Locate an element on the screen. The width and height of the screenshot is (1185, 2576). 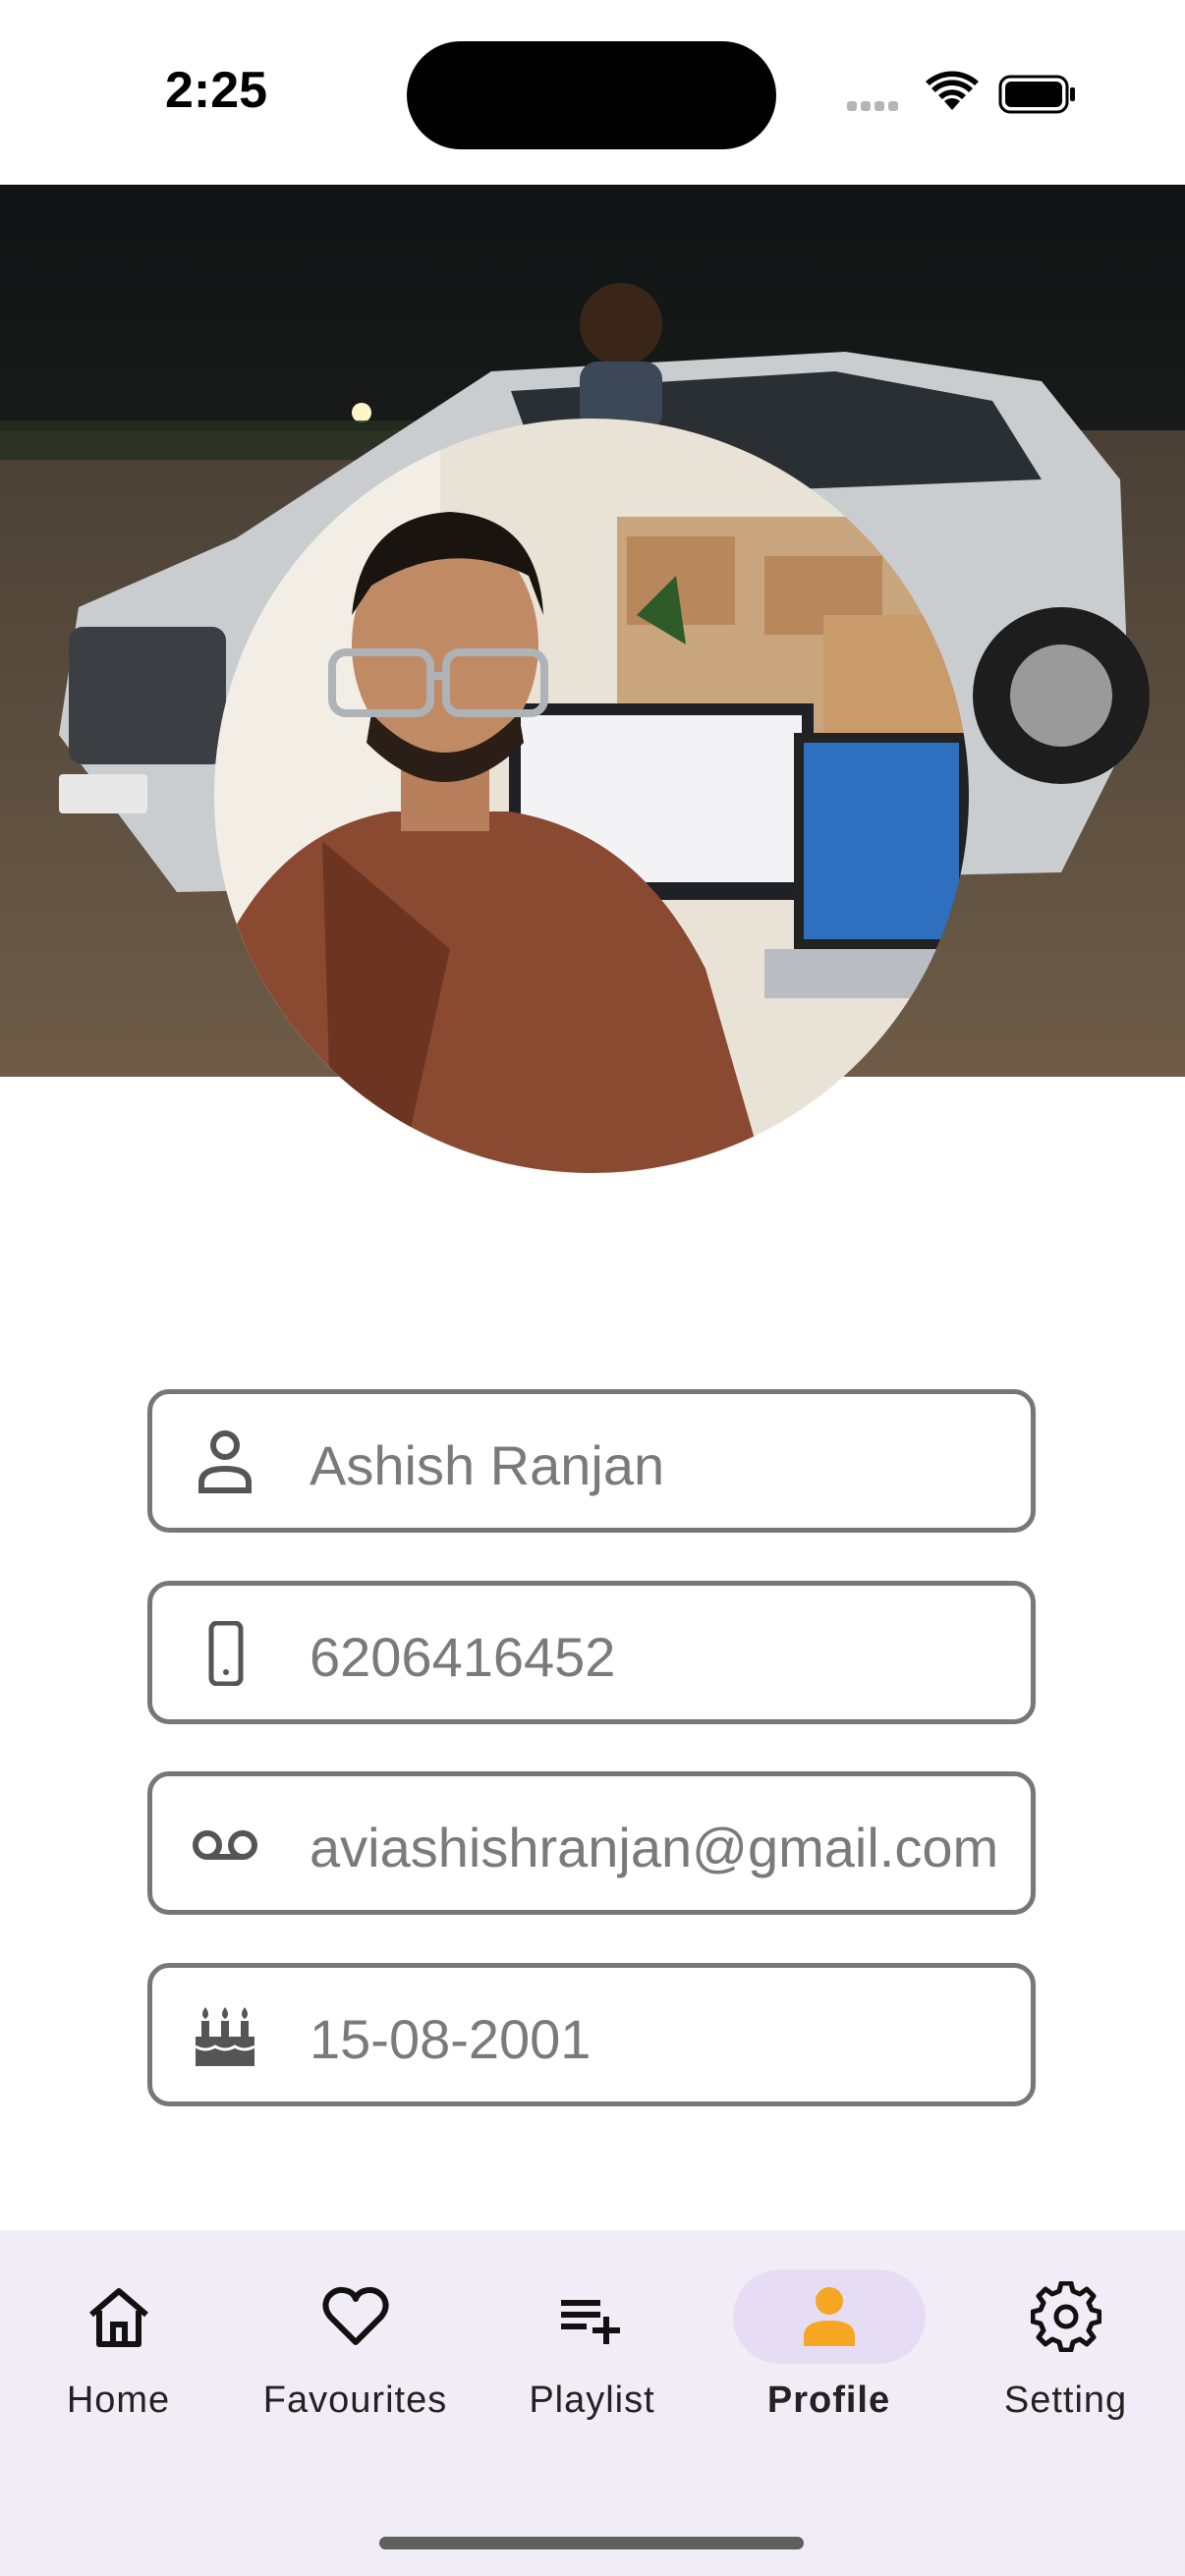
home-icon is located at coordinates (118, 2317).